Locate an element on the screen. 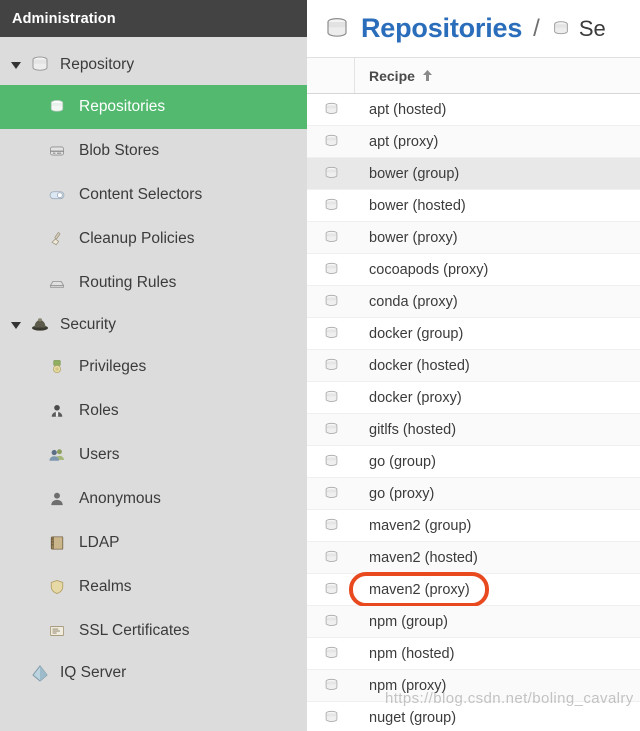 This screenshot has height=731, width=640. sidebar-item-cleanup-policies: Cleanup Policies is located at coordinates (153, 239).